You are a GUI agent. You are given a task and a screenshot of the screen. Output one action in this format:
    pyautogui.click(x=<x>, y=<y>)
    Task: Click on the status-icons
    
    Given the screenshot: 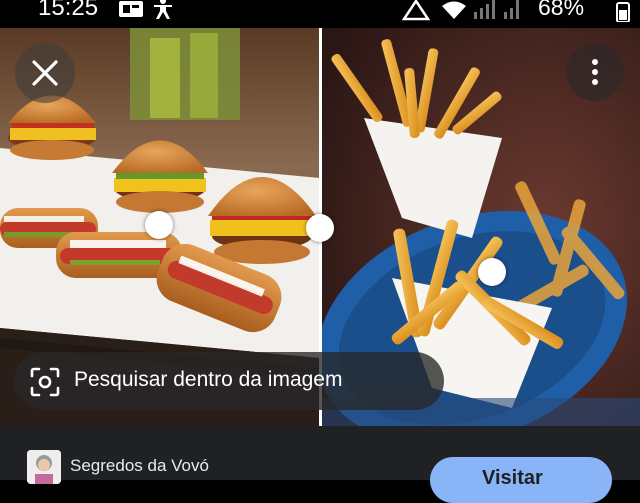 What is the action you would take?
    pyautogui.click(x=460, y=10)
    